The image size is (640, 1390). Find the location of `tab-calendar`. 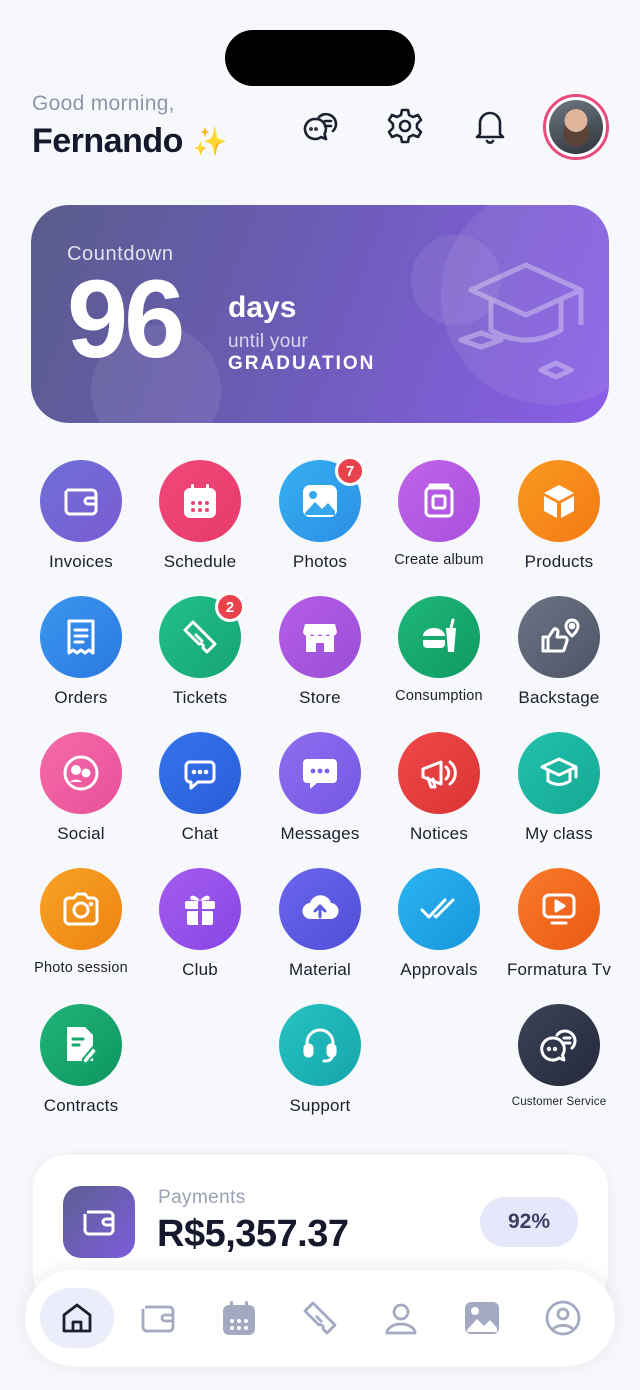

tab-calendar is located at coordinates (239, 1318).